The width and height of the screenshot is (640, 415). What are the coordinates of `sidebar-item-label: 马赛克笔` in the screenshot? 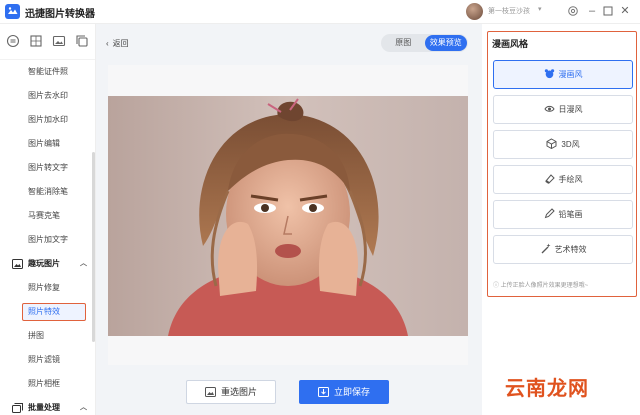 It's located at (44, 215).